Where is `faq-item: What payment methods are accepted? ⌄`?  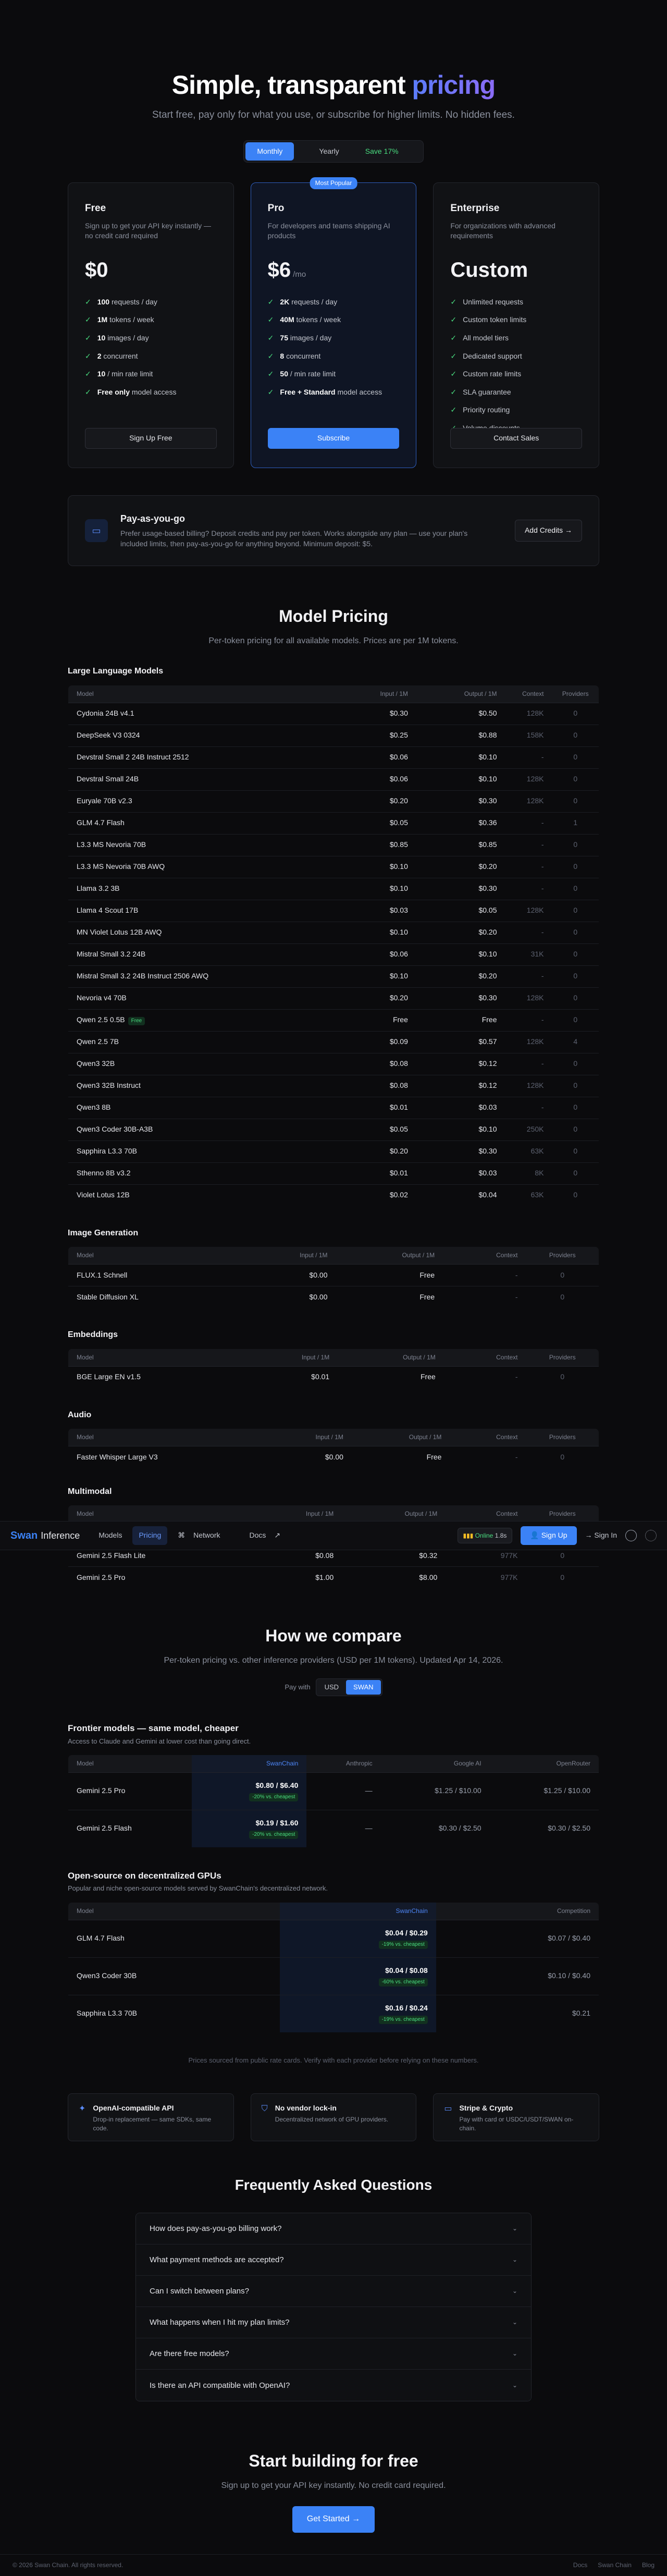
faq-item: What payment methods are accepted? ⌄ is located at coordinates (333, 2260).